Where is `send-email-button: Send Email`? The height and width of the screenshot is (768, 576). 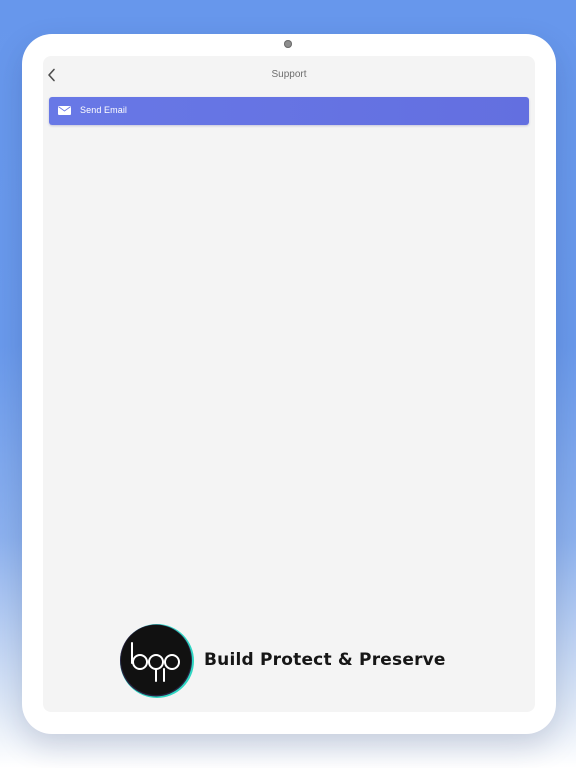
send-email-button: Send Email is located at coordinates (289, 111).